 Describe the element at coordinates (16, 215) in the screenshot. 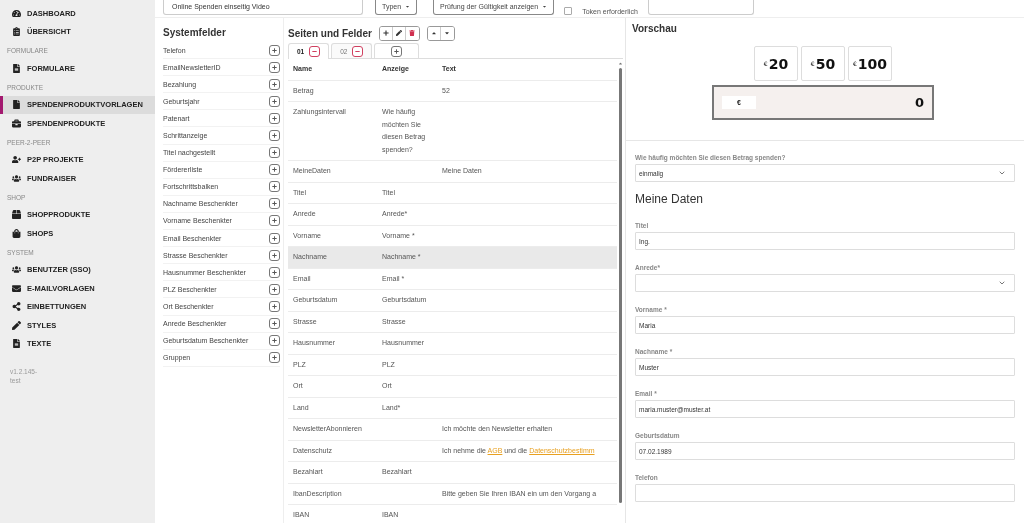

I see `box-icon` at that location.